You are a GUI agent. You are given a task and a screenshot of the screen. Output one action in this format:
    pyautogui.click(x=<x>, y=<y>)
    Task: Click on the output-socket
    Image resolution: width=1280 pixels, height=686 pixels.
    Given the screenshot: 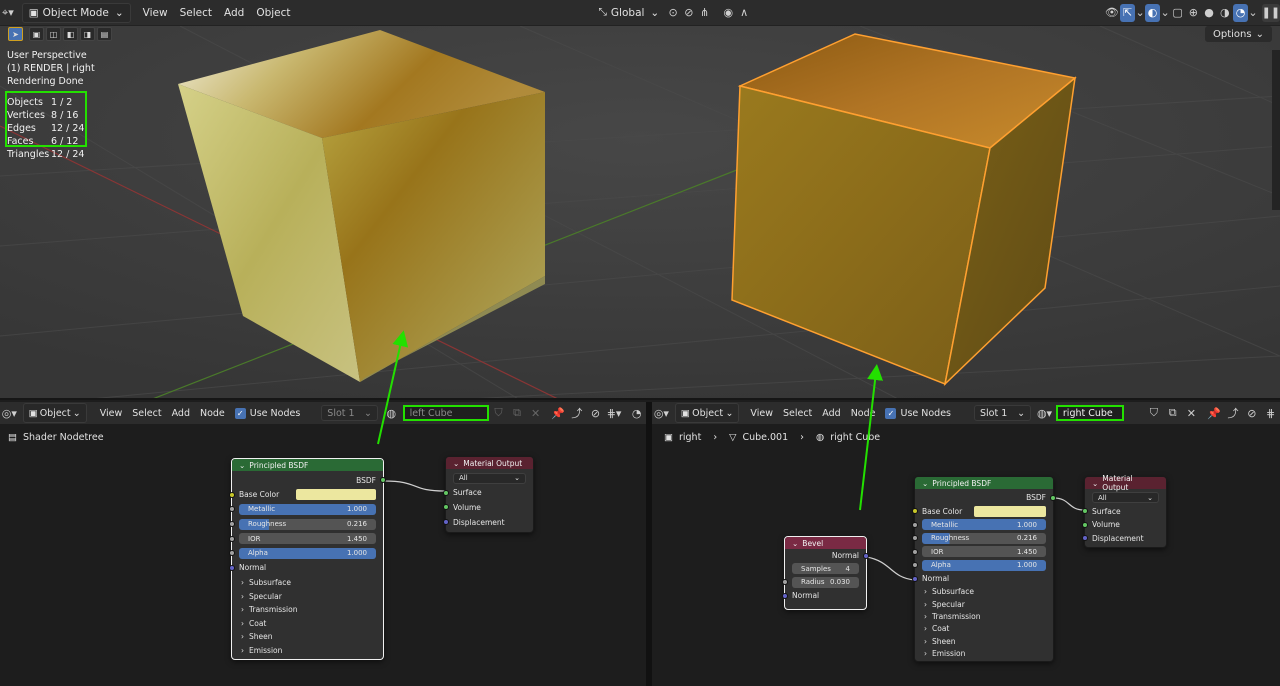 What is the action you would take?
    pyautogui.click(x=1053, y=497)
    